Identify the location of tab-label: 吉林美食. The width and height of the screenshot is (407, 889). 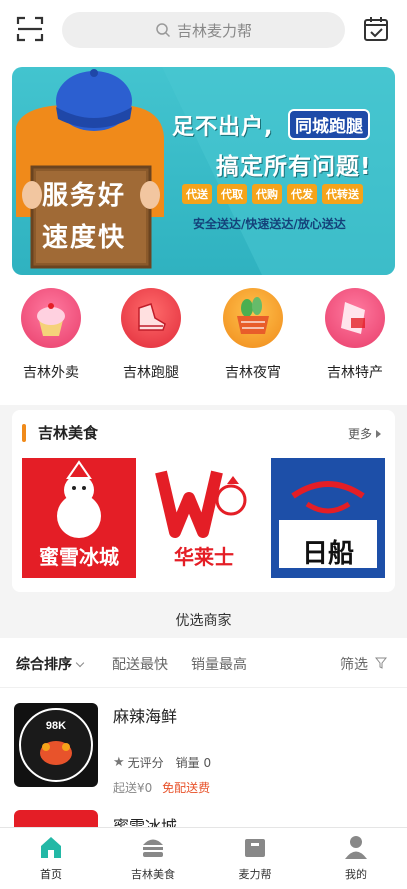
(153, 874).